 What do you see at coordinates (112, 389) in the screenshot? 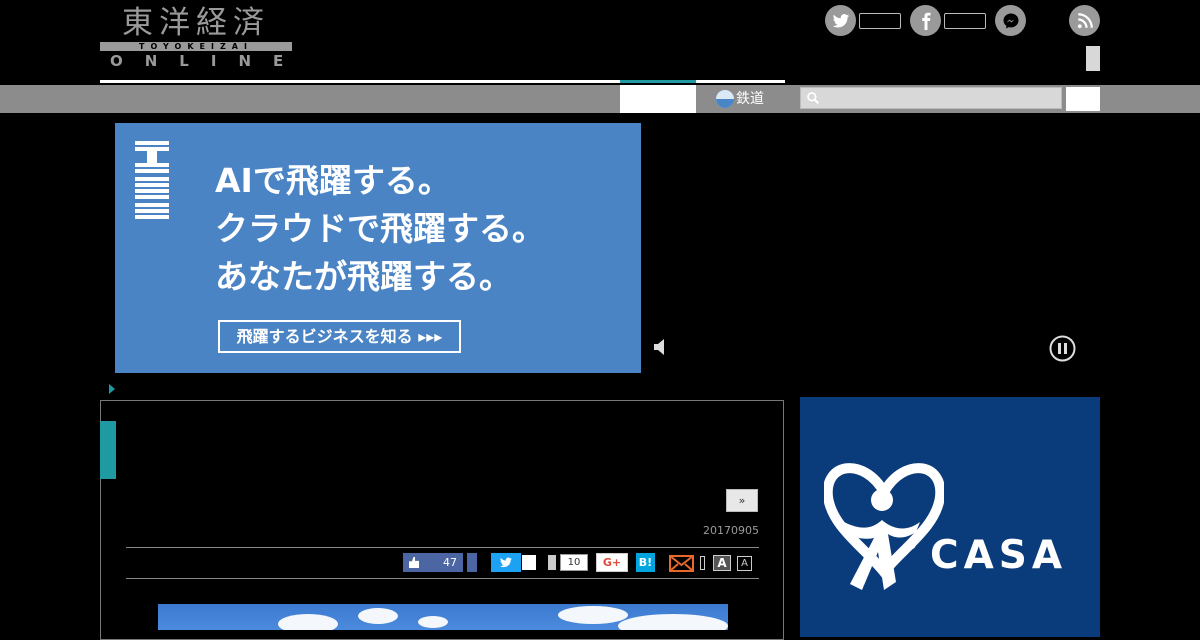
I see `breadcrumb-arrow-icon` at bounding box center [112, 389].